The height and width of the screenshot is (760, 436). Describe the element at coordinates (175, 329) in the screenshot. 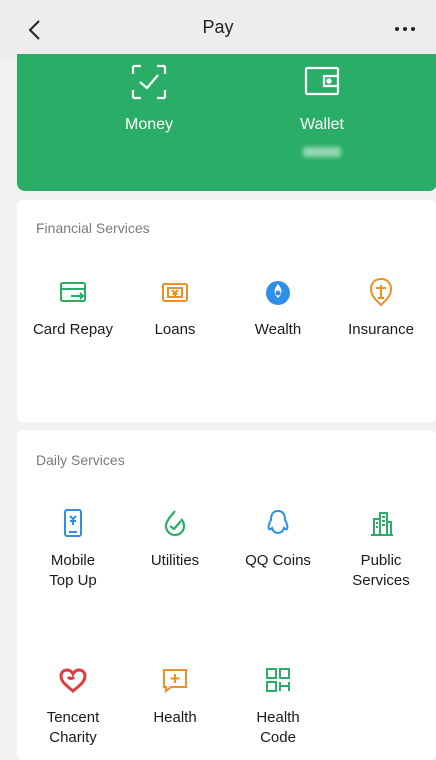

I see `service-label: Loans` at that location.